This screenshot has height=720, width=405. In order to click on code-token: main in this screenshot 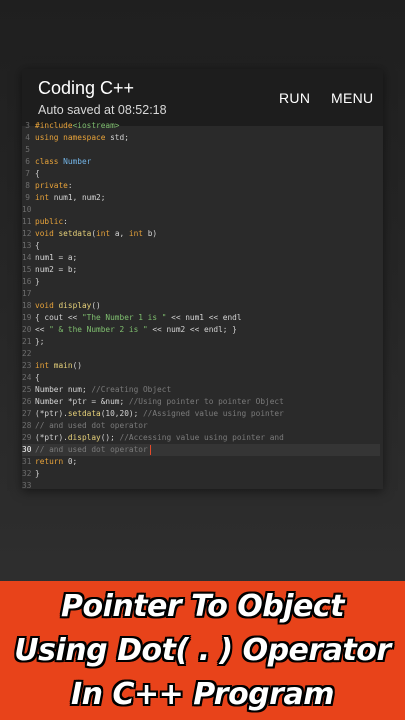, I will do `click(63, 365)`.